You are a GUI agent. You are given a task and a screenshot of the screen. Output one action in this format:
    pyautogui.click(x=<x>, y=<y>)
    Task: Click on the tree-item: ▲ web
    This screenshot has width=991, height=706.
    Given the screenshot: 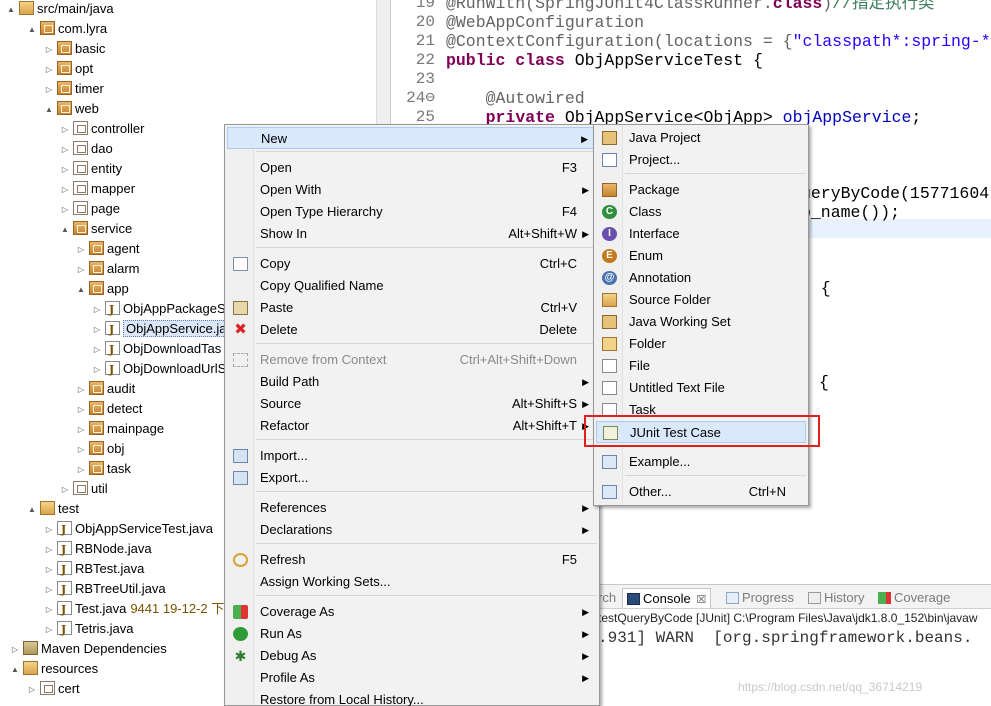 What is the action you would take?
    pyautogui.click(x=71, y=109)
    